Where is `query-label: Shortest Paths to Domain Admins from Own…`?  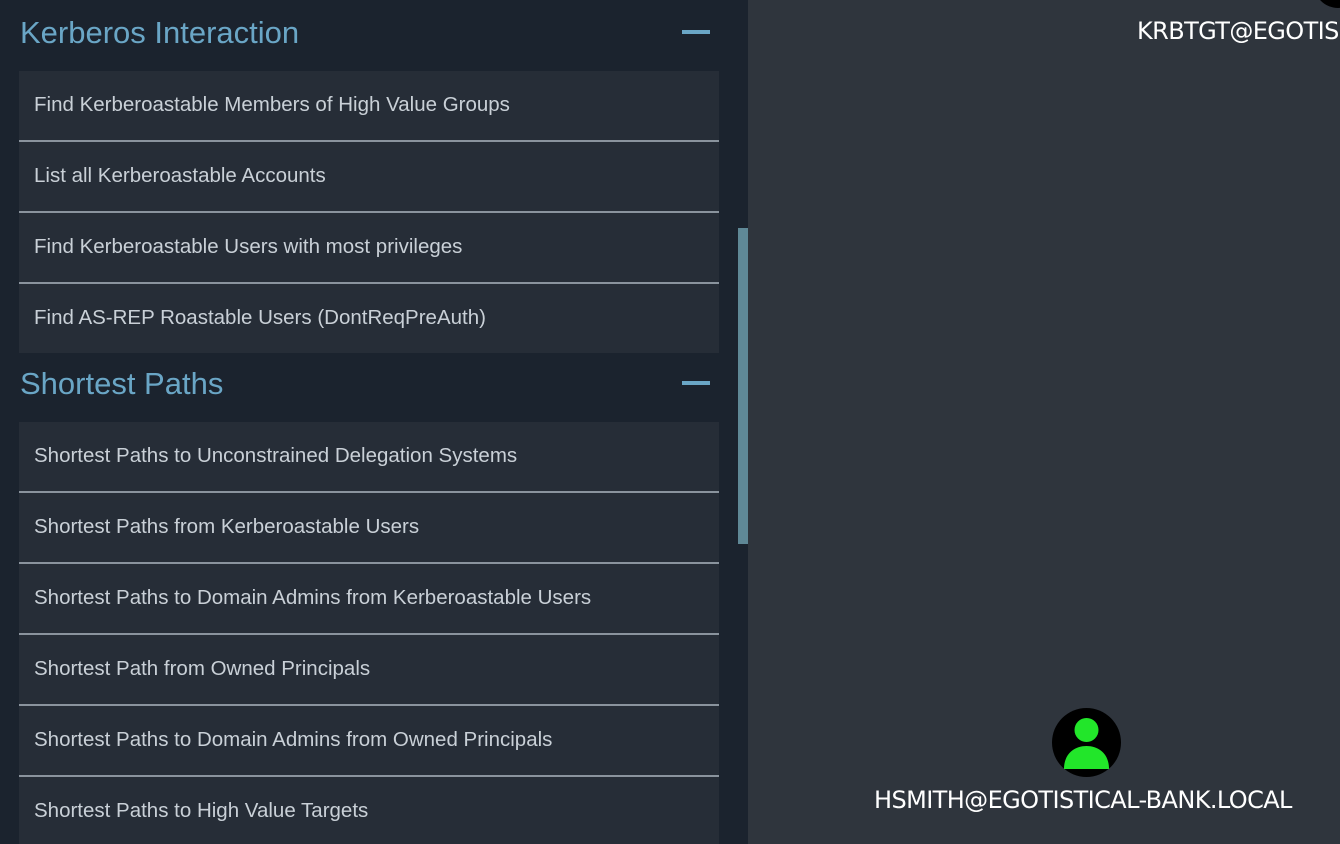
query-label: Shortest Paths to Domain Admins from Own… is located at coordinates (293, 739).